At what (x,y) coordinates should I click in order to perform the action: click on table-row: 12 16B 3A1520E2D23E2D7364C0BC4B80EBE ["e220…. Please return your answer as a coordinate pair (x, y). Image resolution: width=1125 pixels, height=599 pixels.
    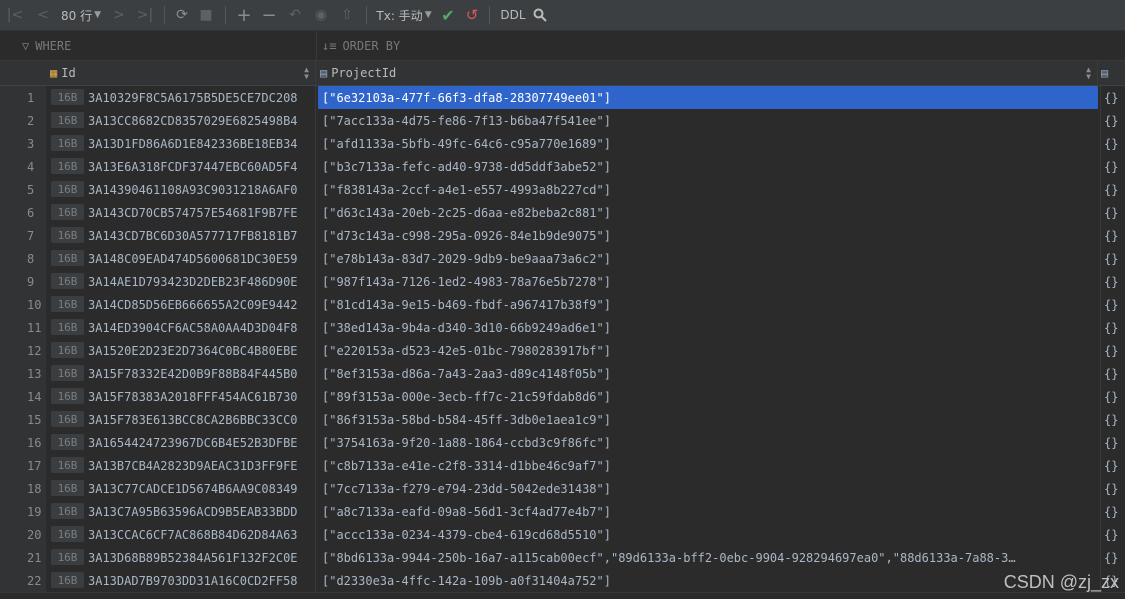
    Looking at the image, I should click on (562, 351).